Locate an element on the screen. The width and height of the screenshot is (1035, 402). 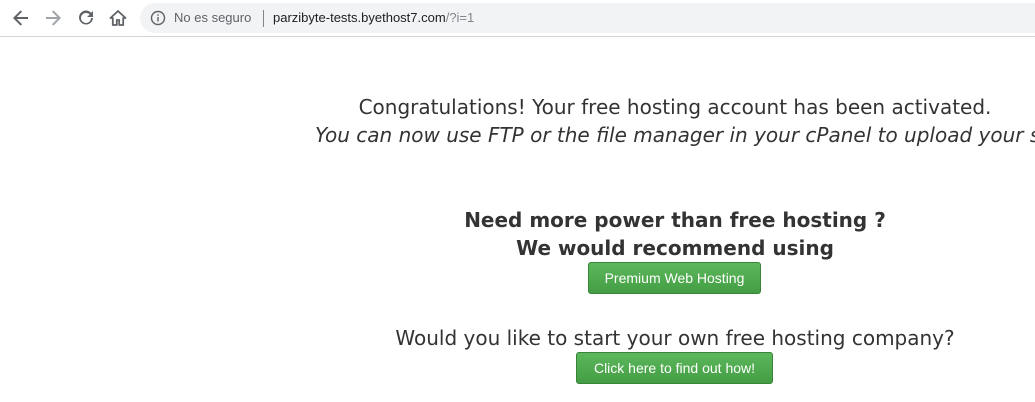
url-host: parzibyte-tests.byethost7.com is located at coordinates (359, 17).